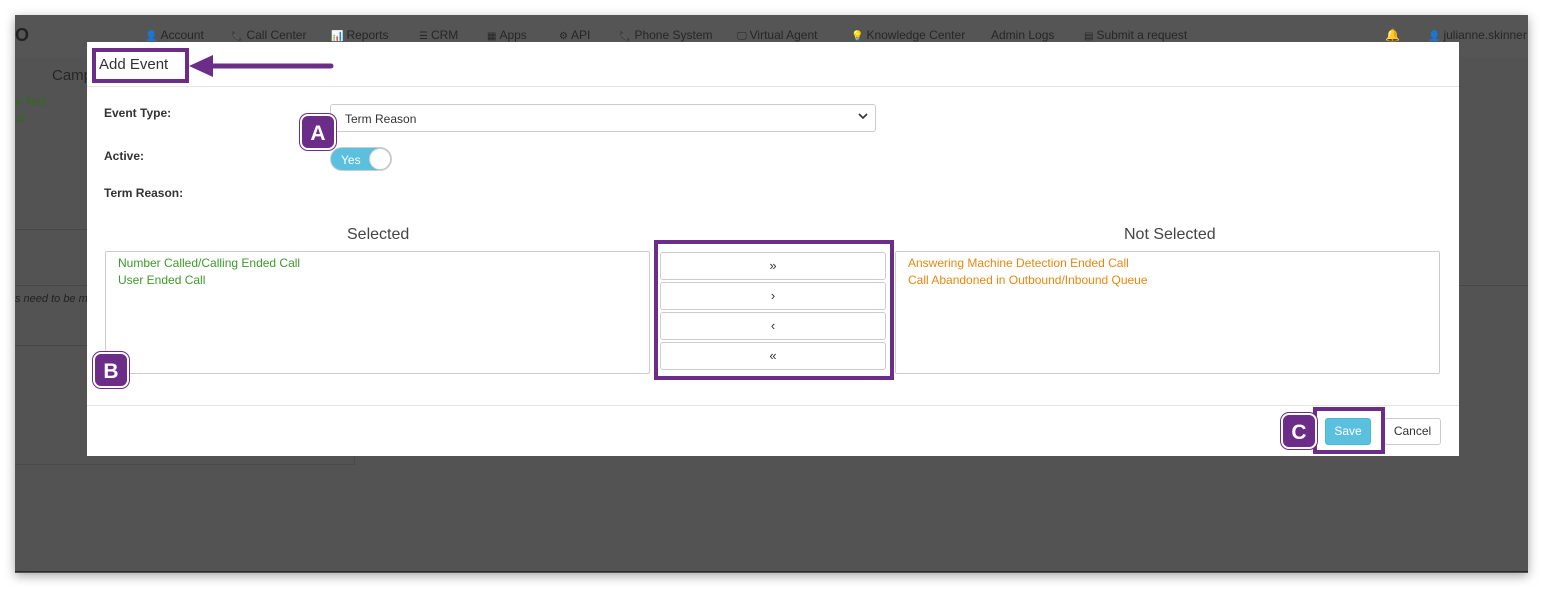  Describe the element at coordinates (908, 35) in the screenshot. I see `nav-knowledge-center: 💡 Knowledge Center` at that location.